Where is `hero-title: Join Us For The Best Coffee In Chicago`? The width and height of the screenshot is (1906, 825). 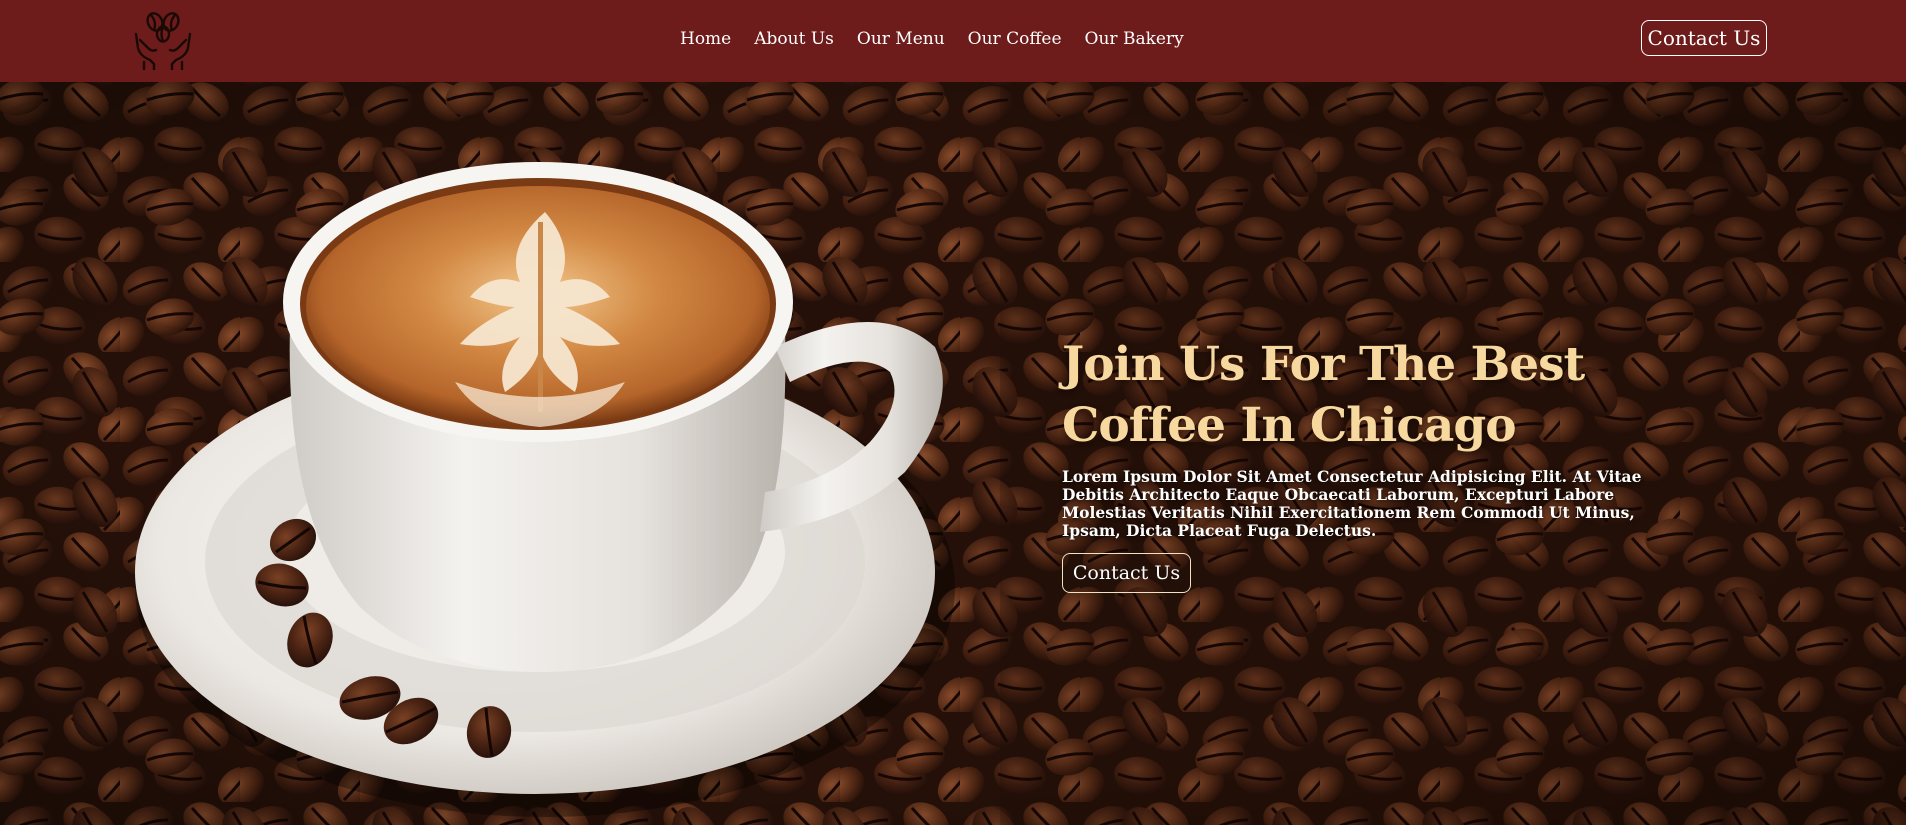 hero-title: Join Us For The Best Coffee In Chicago is located at coordinates (1323, 395).